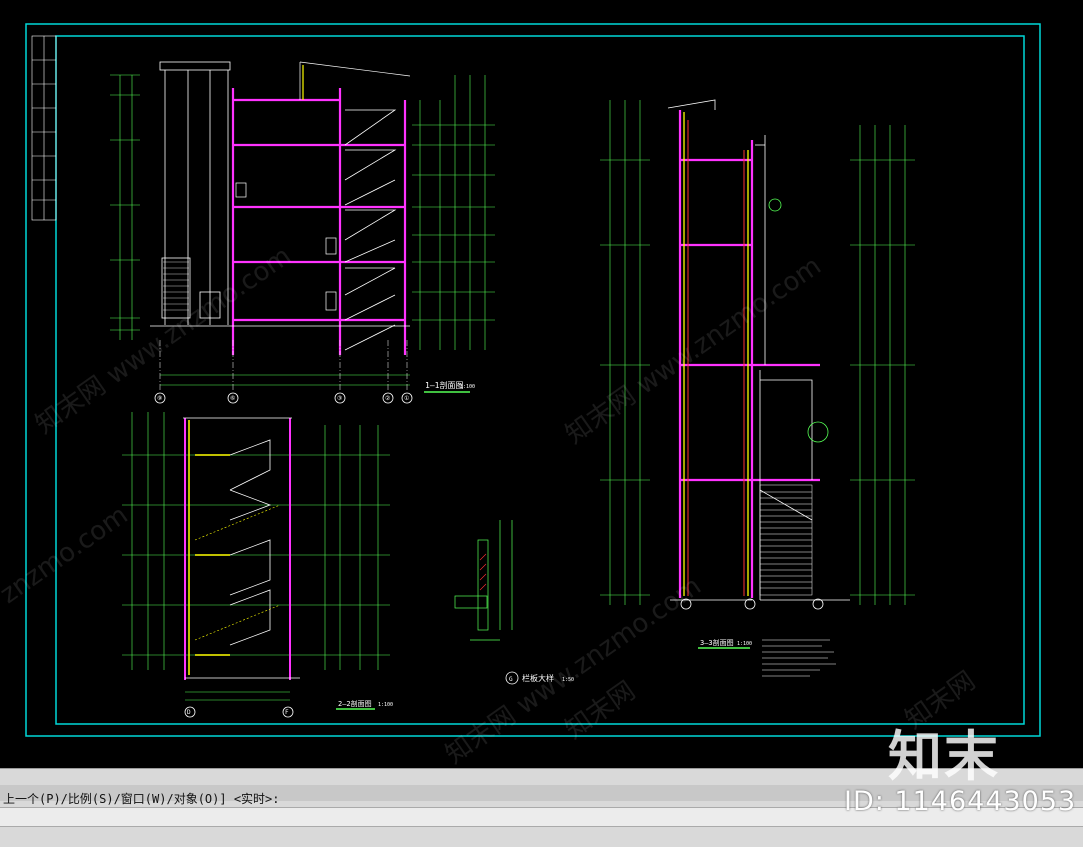  Describe the element at coordinates (944, 756) in the screenshot. I see `watermark-logo: 知末` at that location.